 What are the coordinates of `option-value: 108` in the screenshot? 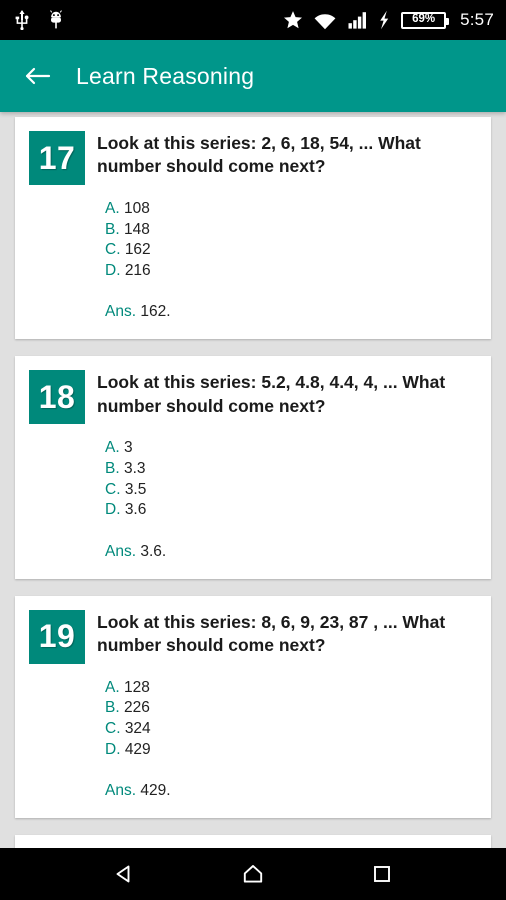 It's located at (136, 208).